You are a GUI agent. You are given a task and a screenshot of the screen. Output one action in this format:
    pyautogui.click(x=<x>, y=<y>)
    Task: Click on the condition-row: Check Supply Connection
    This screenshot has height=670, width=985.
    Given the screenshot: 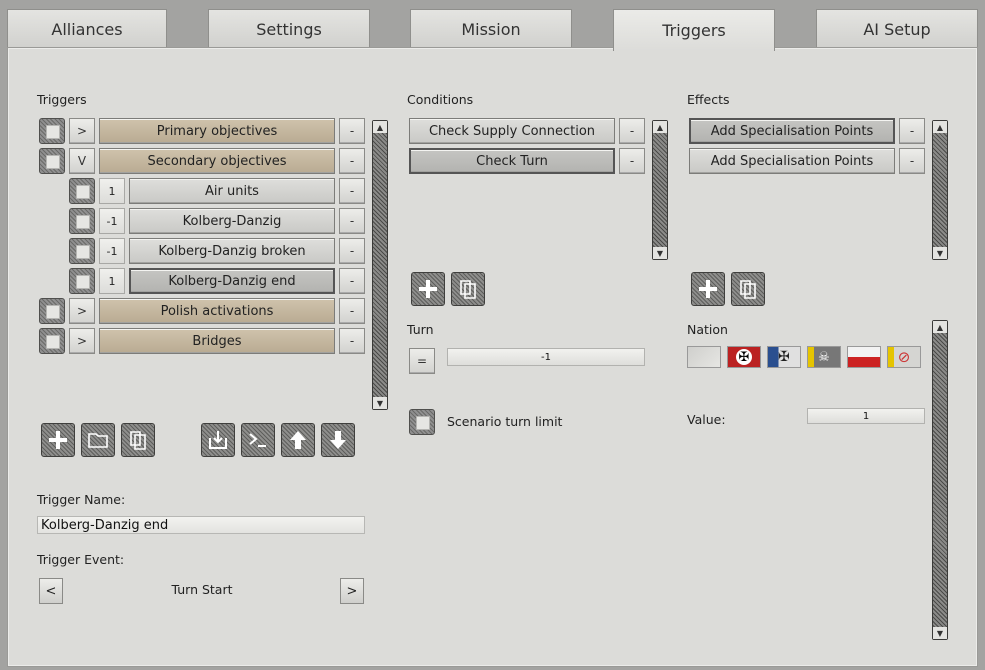 What is the action you would take?
    pyautogui.click(x=512, y=131)
    